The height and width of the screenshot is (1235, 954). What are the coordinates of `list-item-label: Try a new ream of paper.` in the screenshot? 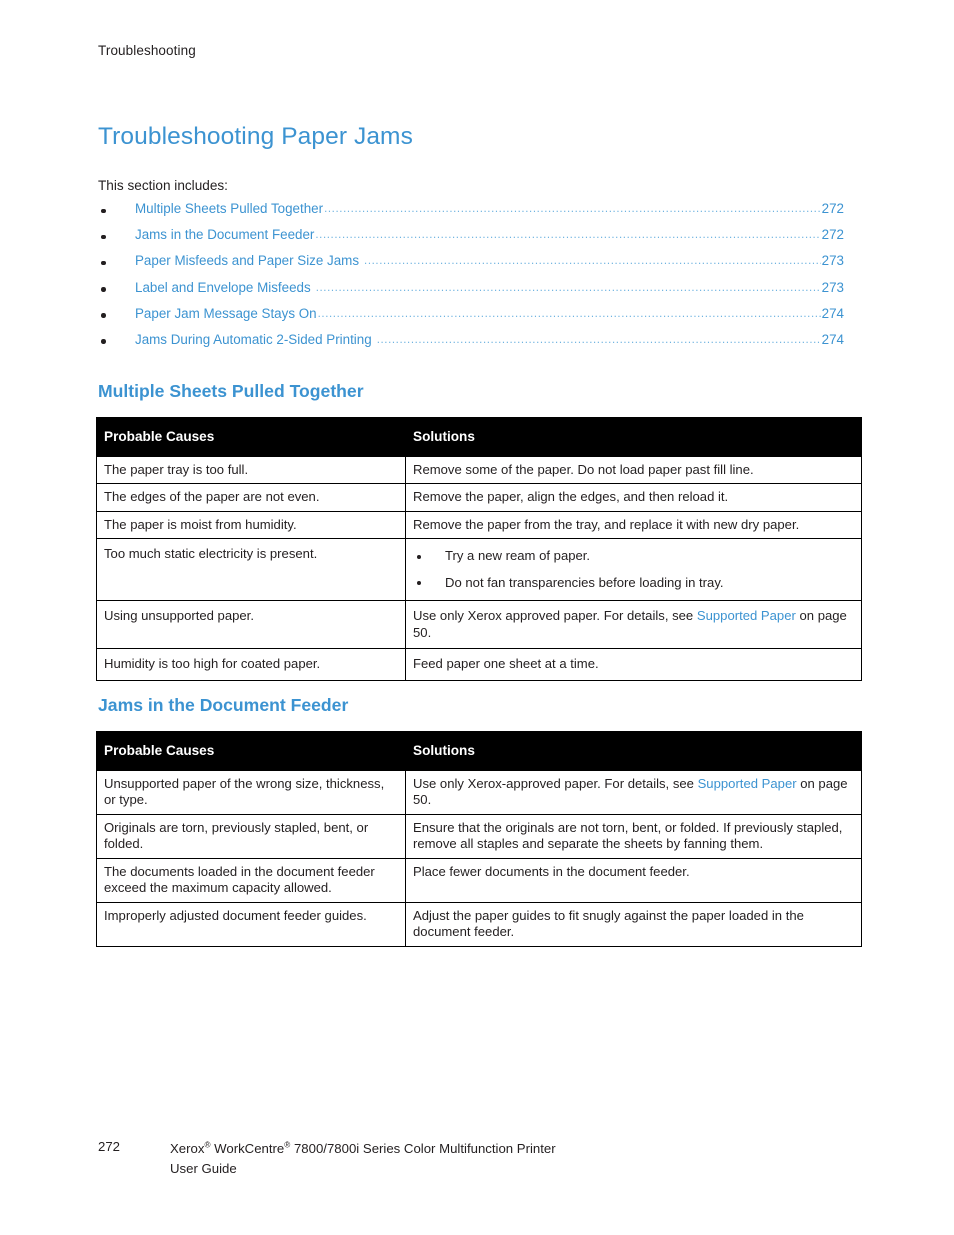 It's located at (518, 556).